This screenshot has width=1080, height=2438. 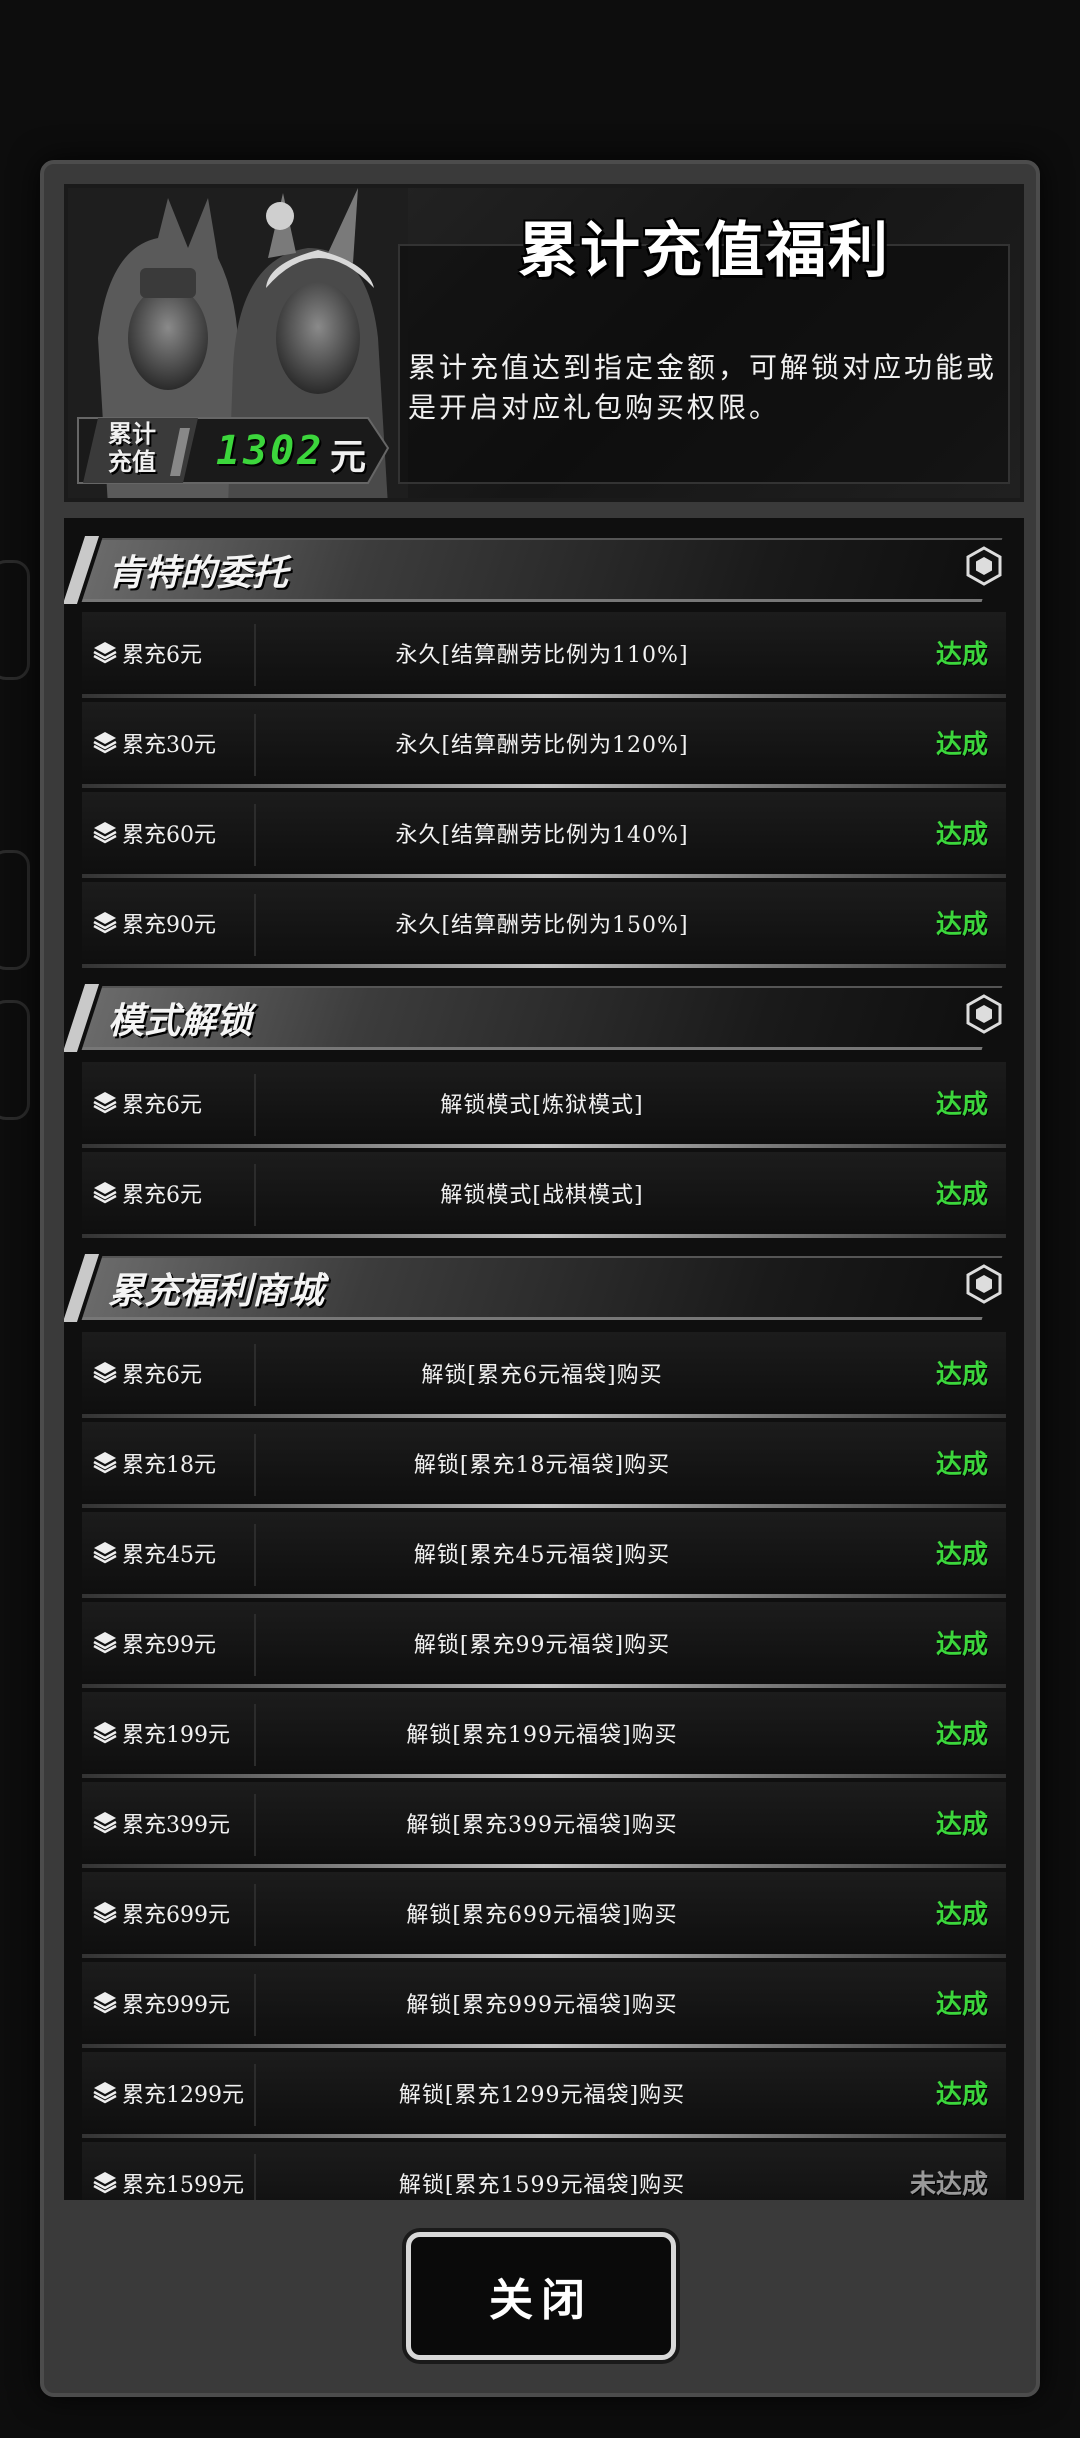 I want to click on requirement-text: 累充199元, so click(x=176, y=1735).